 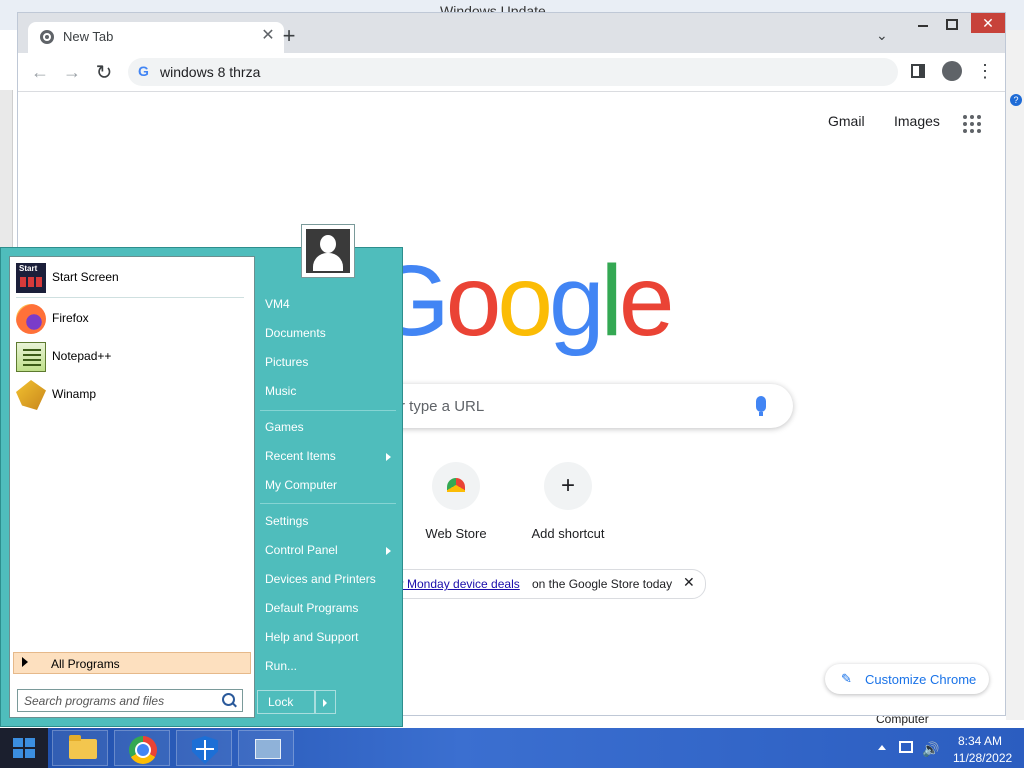 I want to click on taskbar-file-explorer, so click(x=80, y=748).